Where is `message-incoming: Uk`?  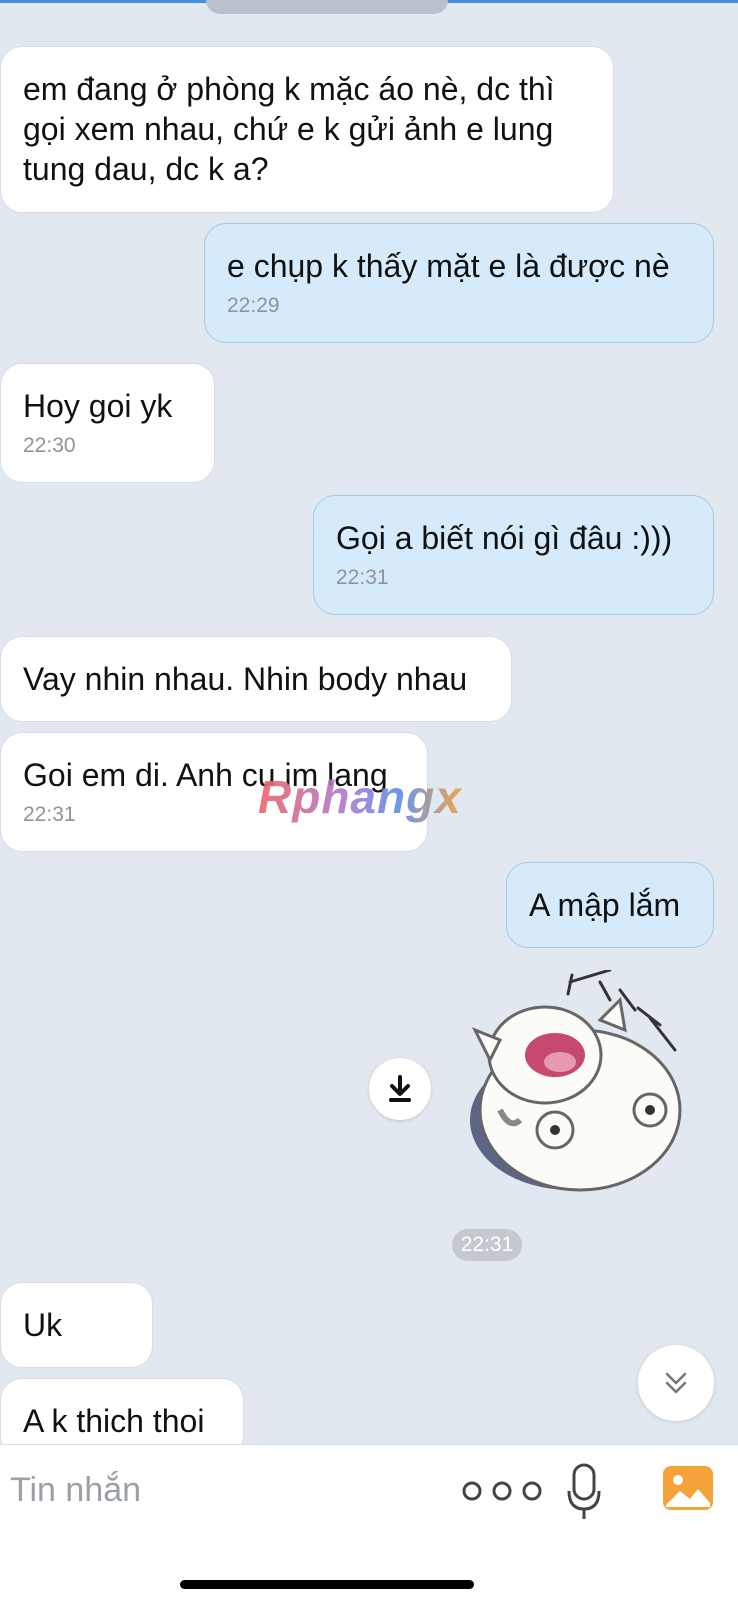
message-incoming: Uk is located at coordinates (76, 1325).